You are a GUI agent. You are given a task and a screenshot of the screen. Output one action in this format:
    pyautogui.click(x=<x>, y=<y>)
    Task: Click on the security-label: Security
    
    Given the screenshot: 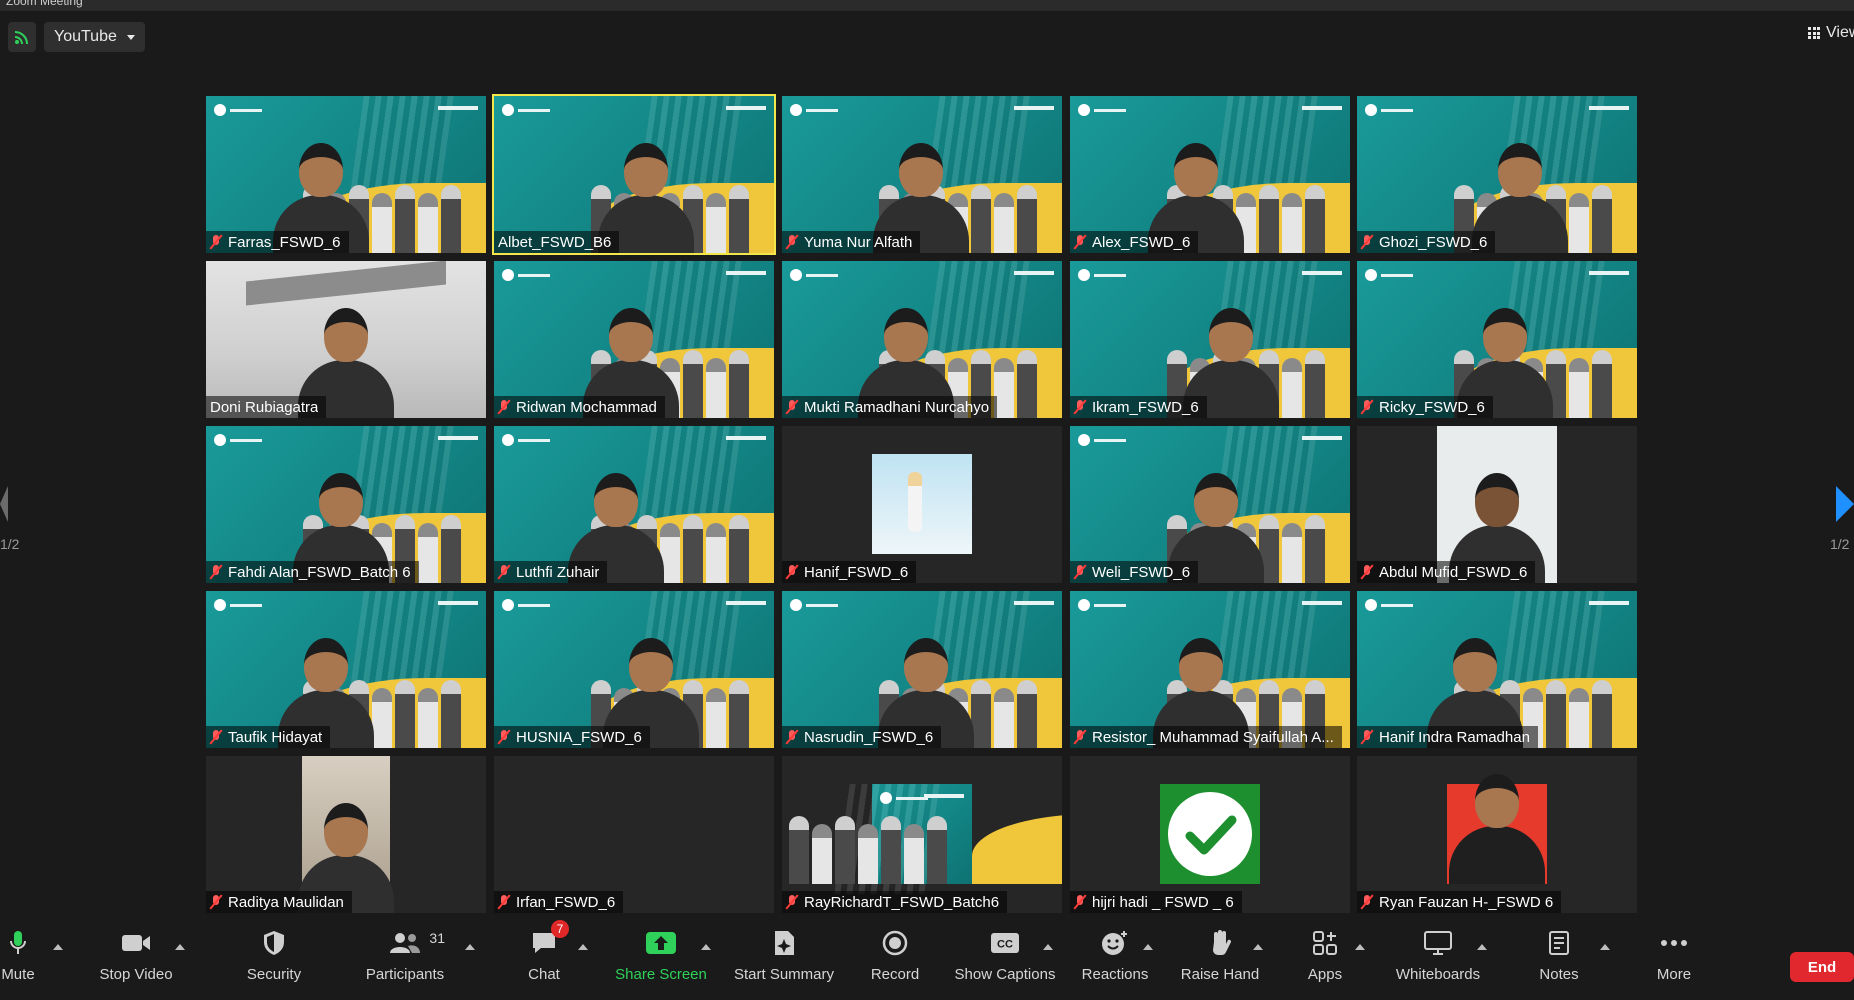 What is the action you would take?
    pyautogui.click(x=274, y=974)
    